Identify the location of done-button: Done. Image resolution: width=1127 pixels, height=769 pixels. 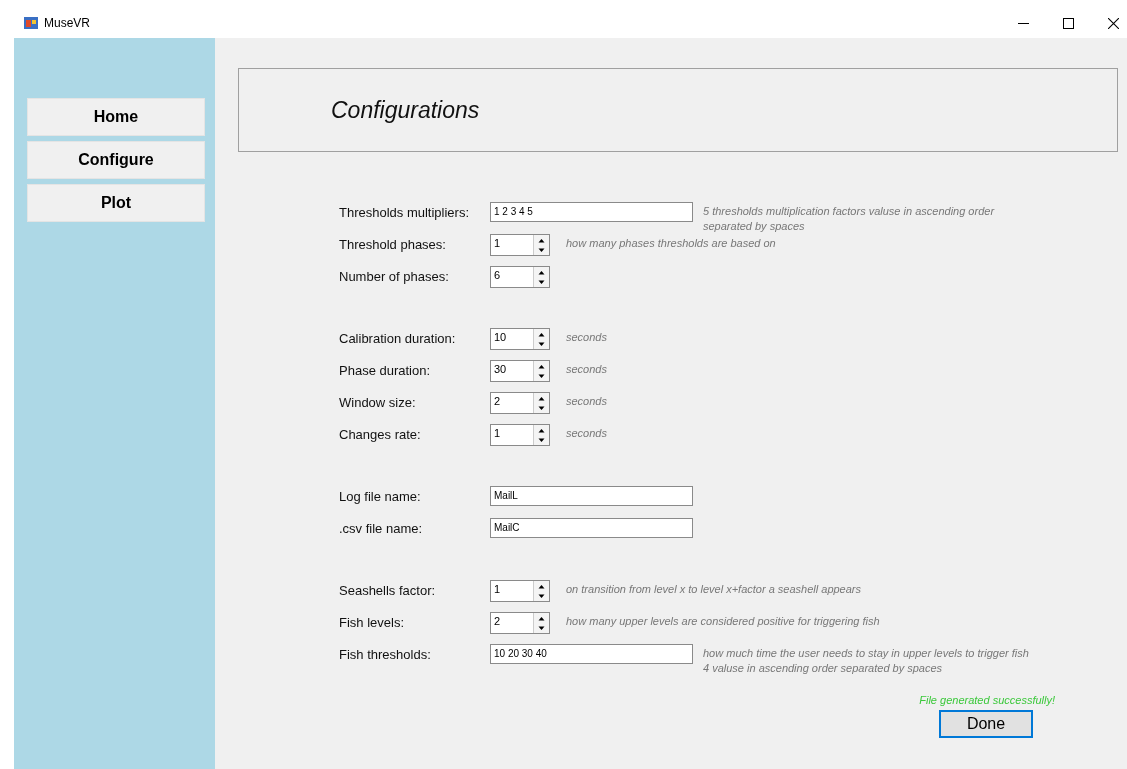
(986, 724).